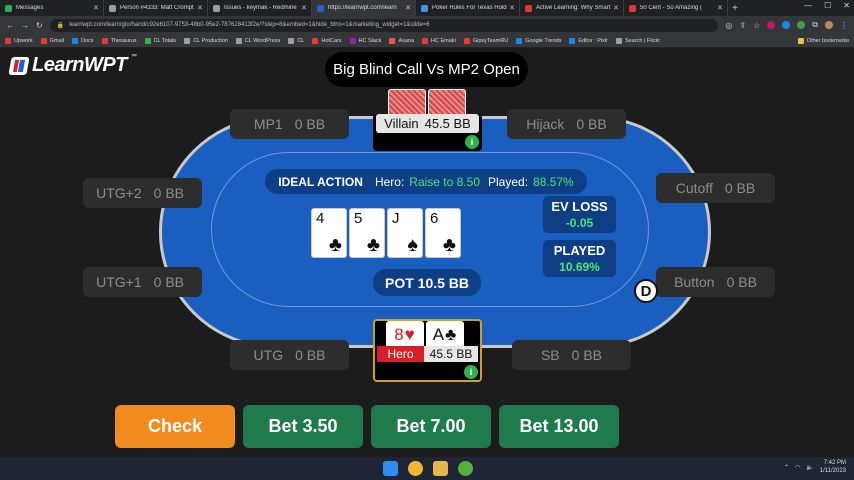 Image resolution: width=854 pixels, height=480 pixels. I want to click on learnwpt-logo: LearnWPT ™, so click(72, 65).